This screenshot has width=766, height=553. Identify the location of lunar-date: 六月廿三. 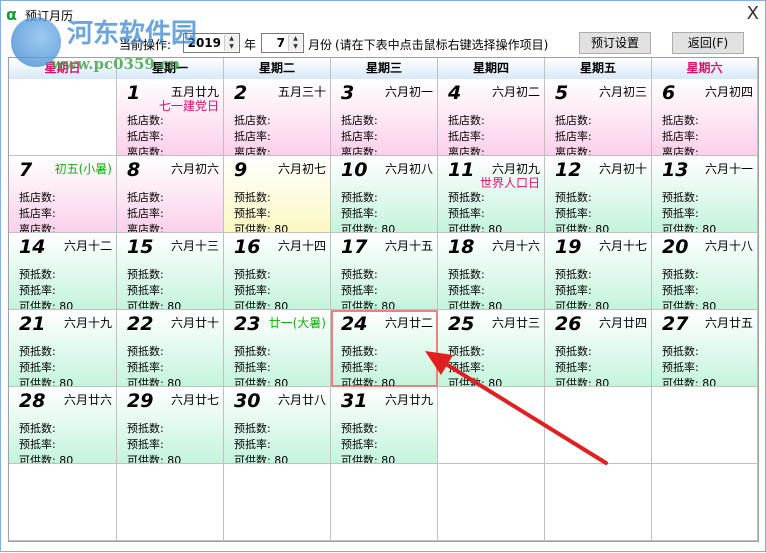
(515, 323).